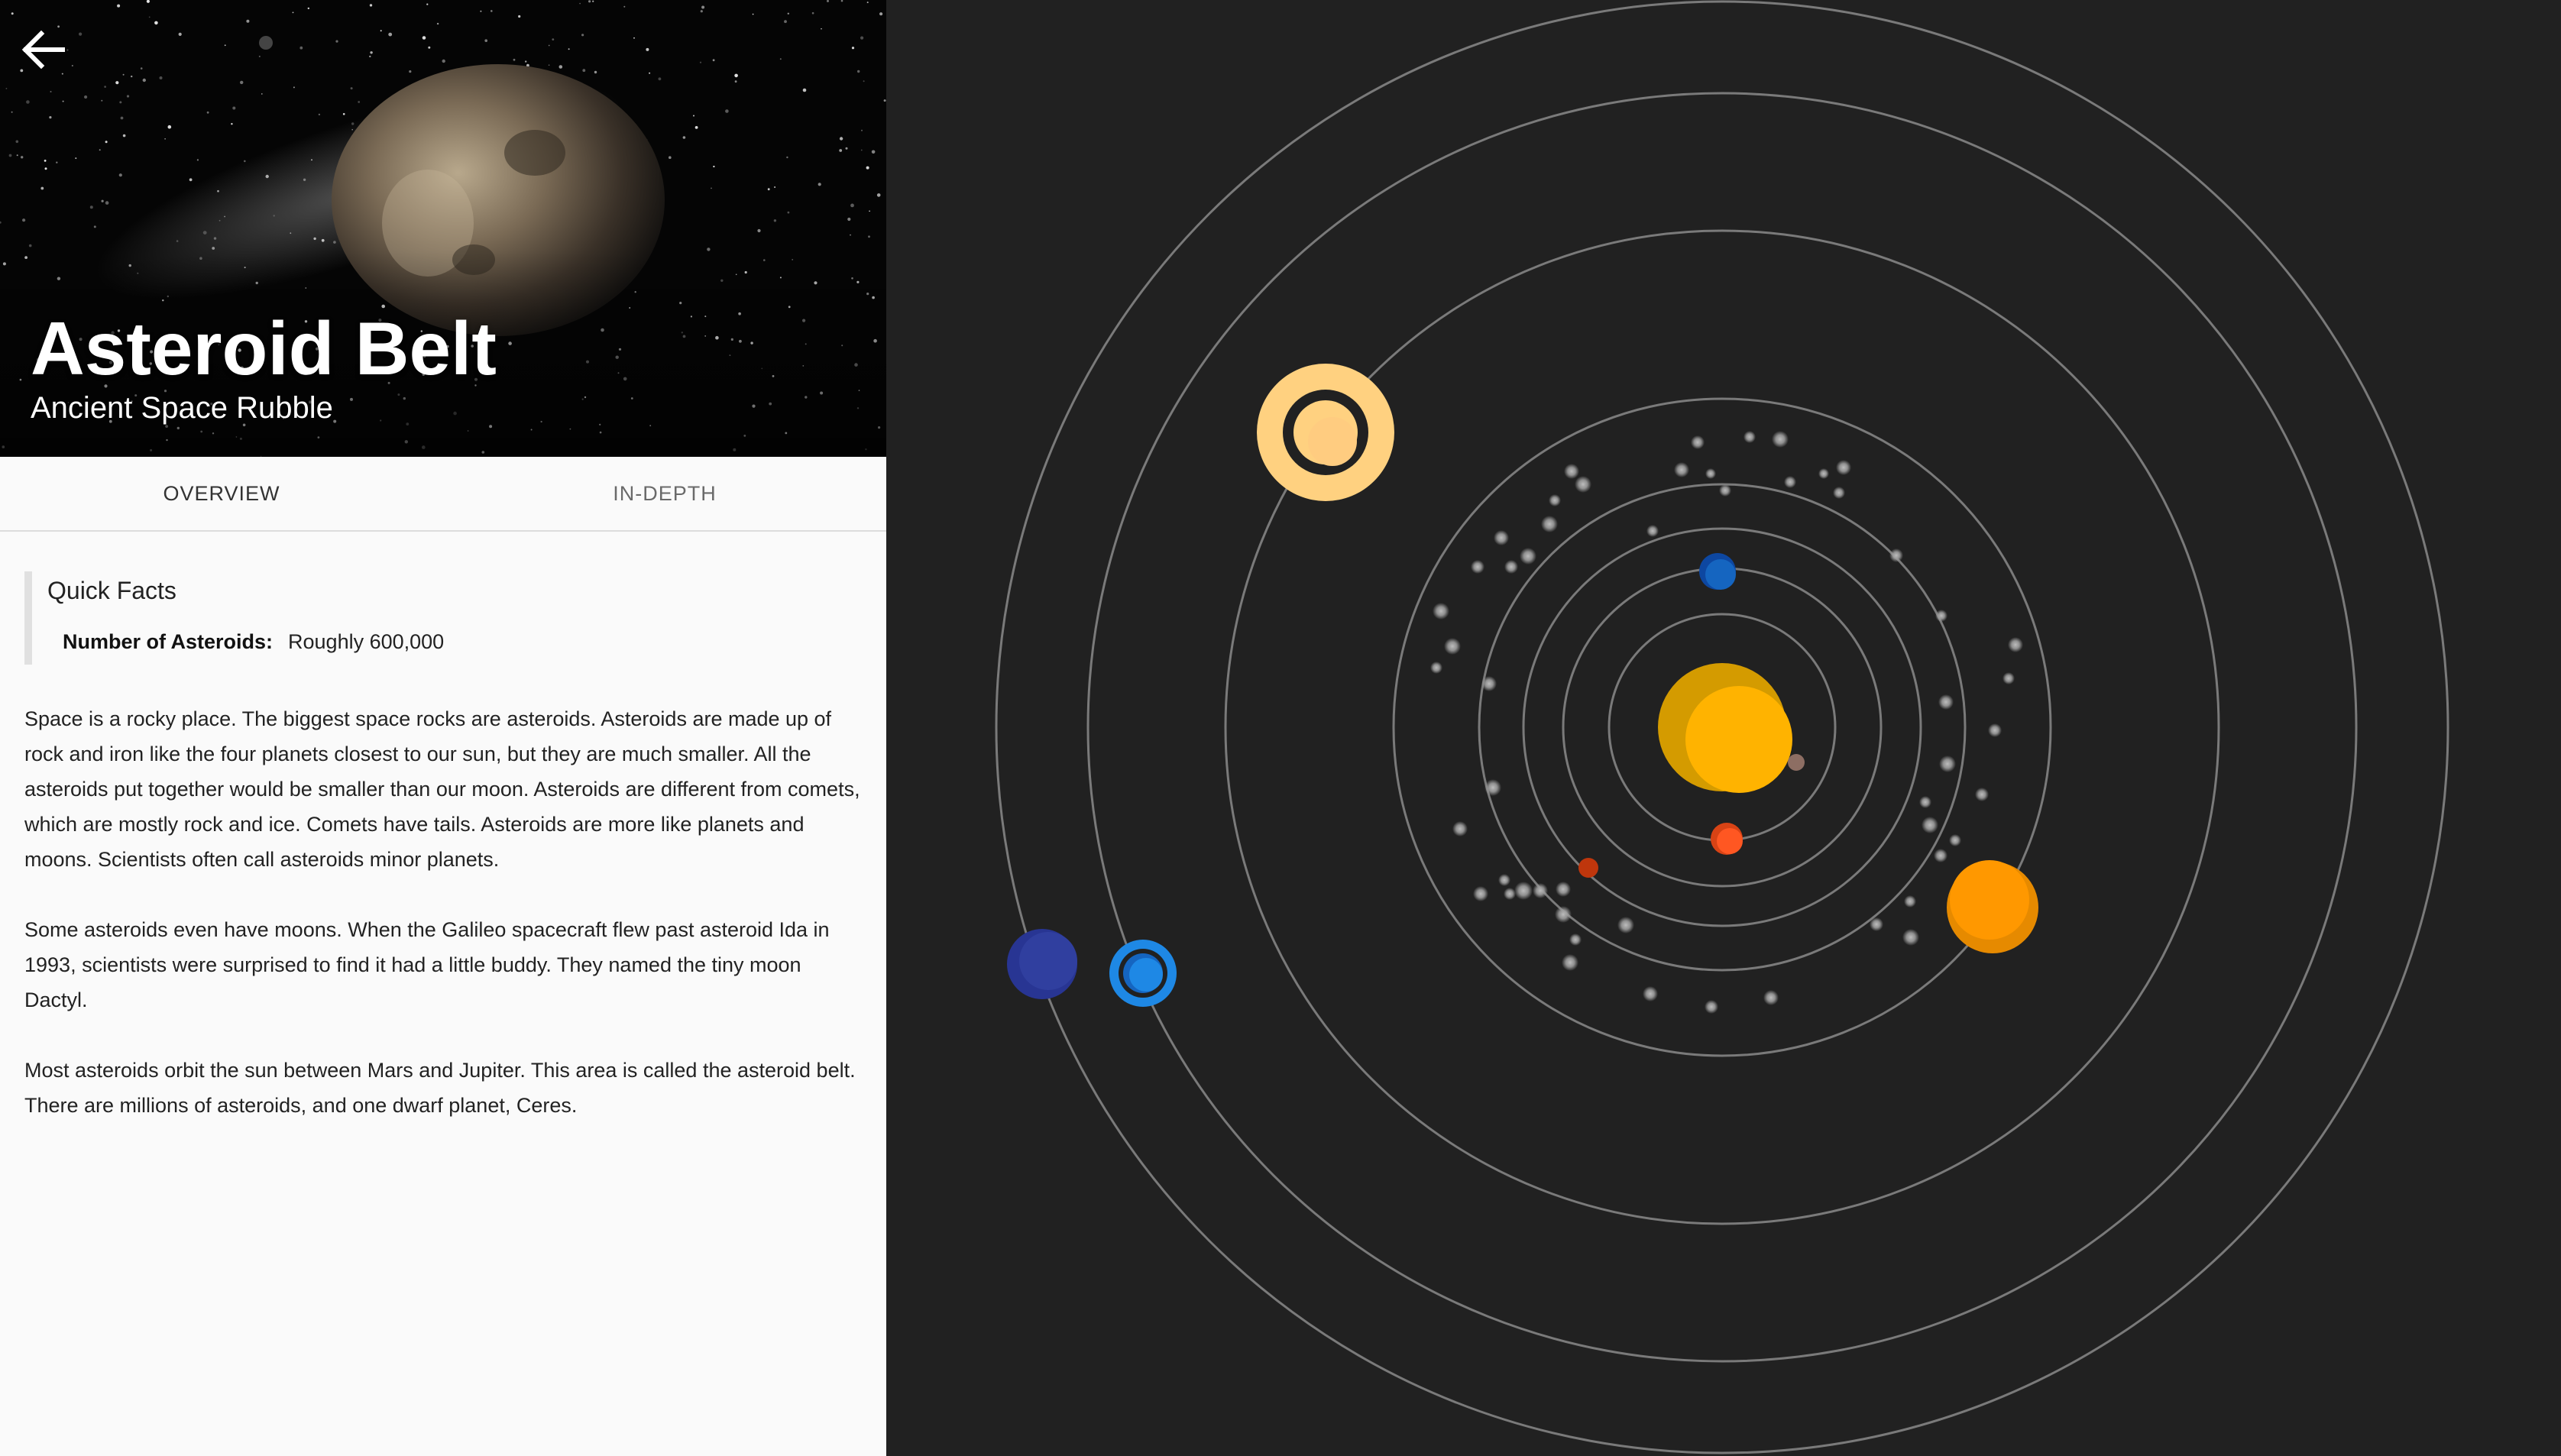 This screenshot has height=1456, width=2561. I want to click on planet-saturn, so click(1325, 433).